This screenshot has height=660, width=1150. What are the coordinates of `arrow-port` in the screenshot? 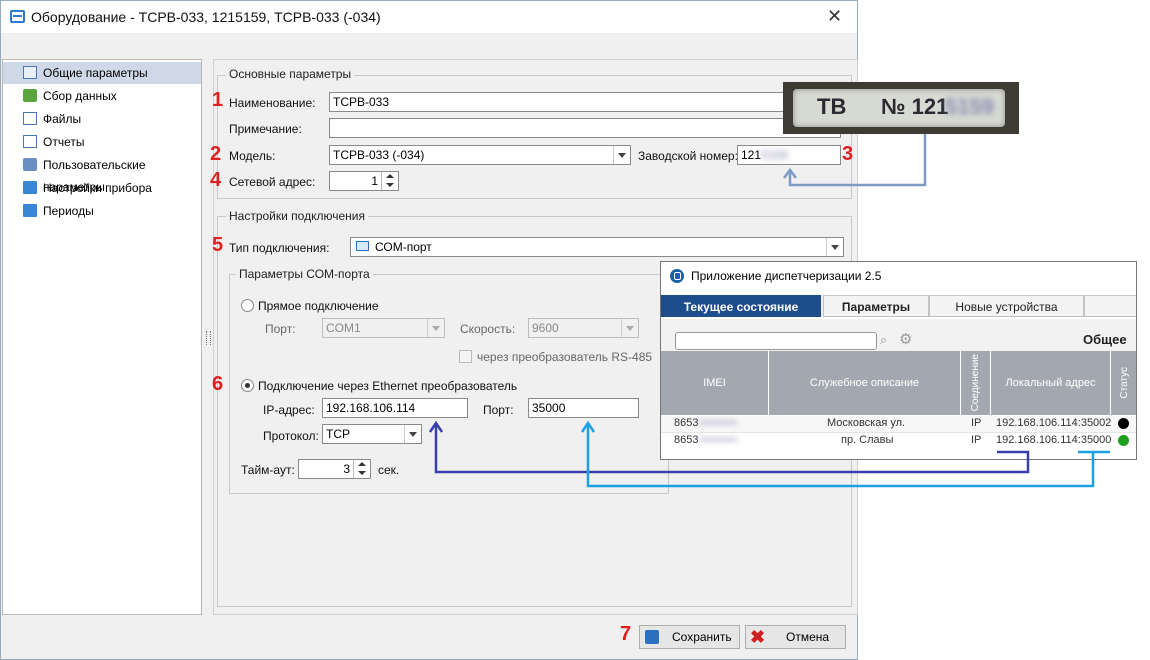 It's located at (848, 456).